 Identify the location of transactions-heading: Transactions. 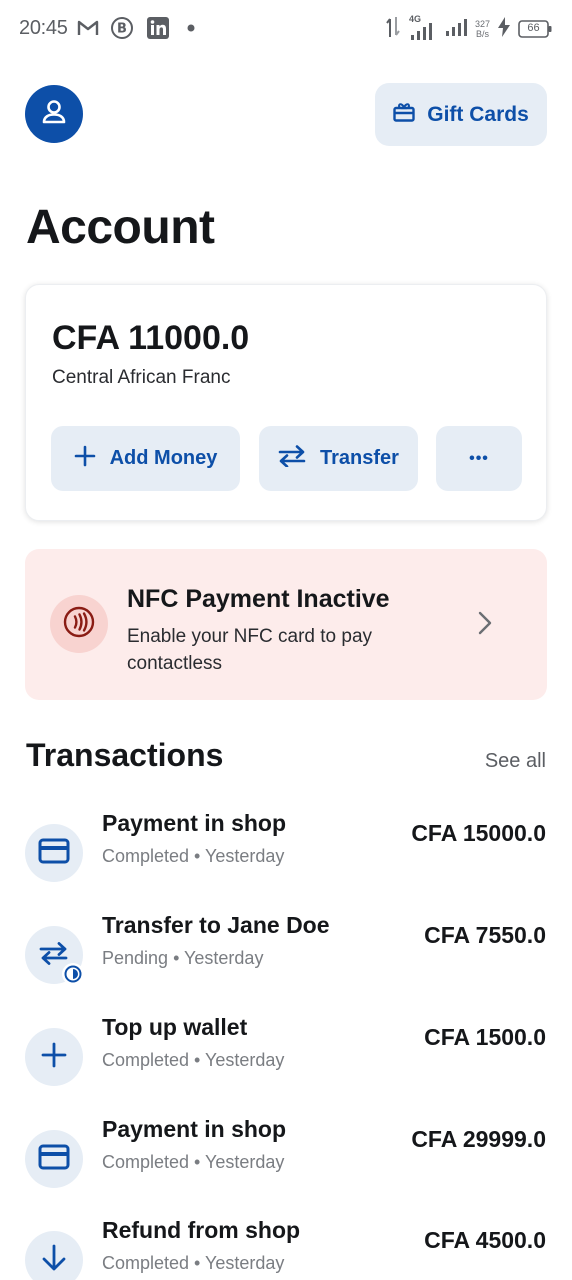
(125, 755).